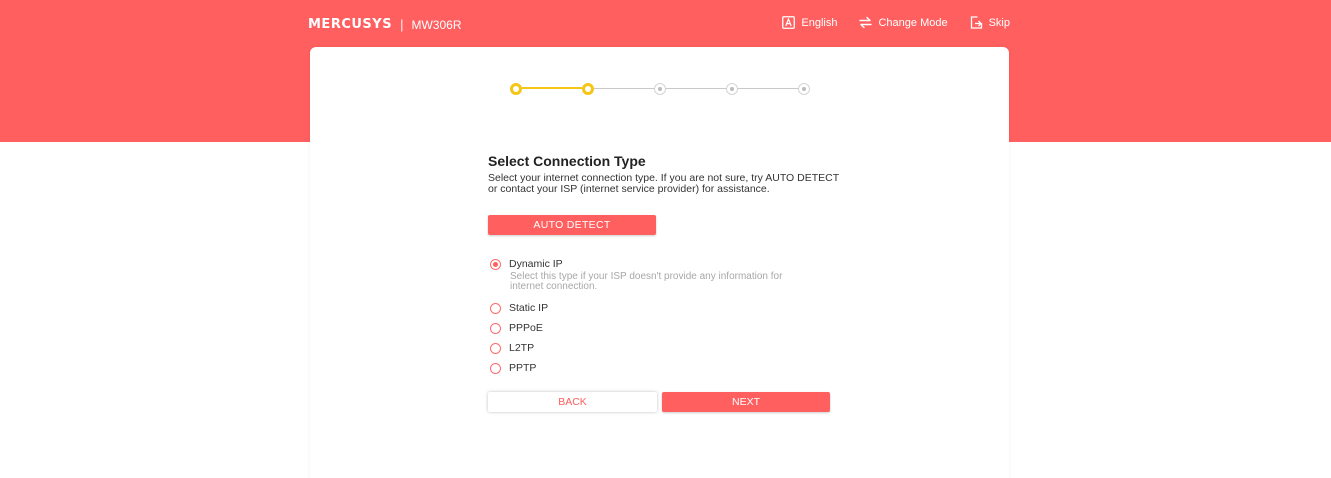  What do you see at coordinates (350, 24) in the screenshot?
I see `brand-logo: MERCUSYS` at bounding box center [350, 24].